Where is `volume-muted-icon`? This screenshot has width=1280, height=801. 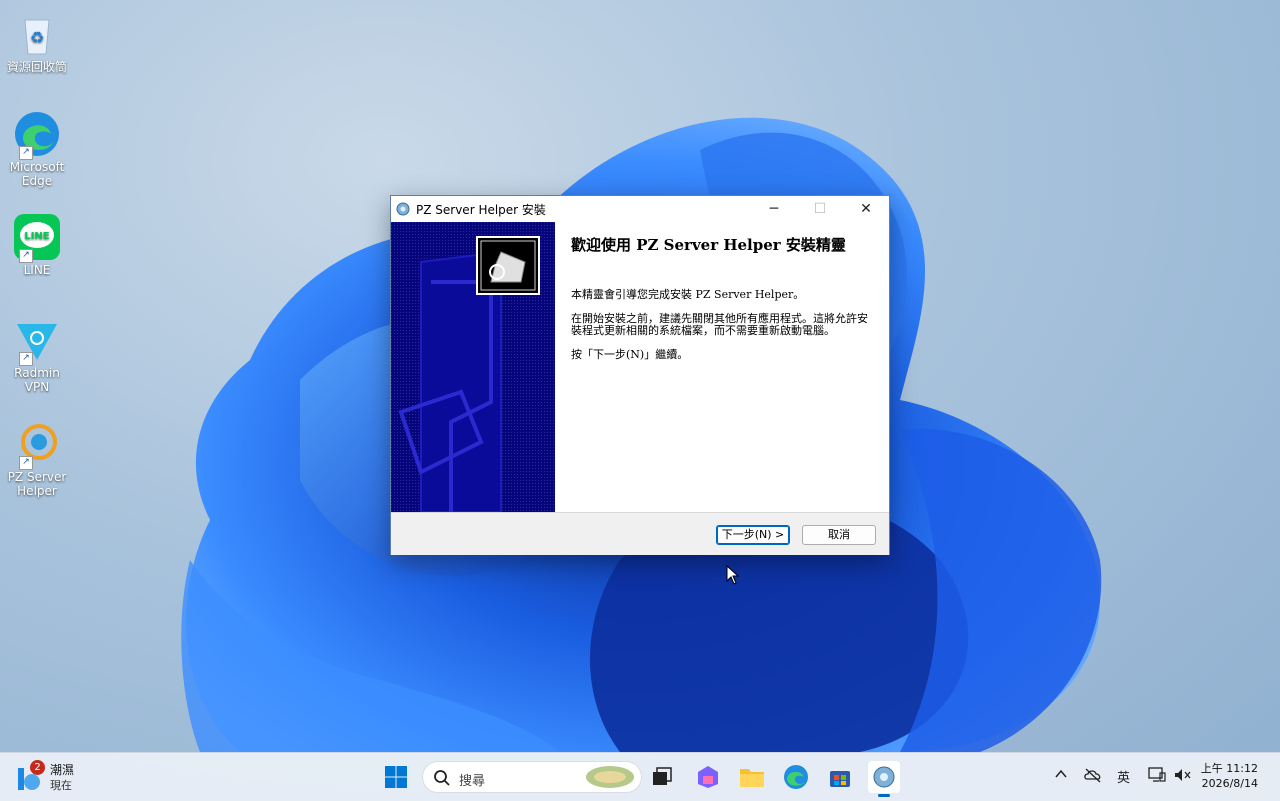 volume-muted-icon is located at coordinates (1183, 775).